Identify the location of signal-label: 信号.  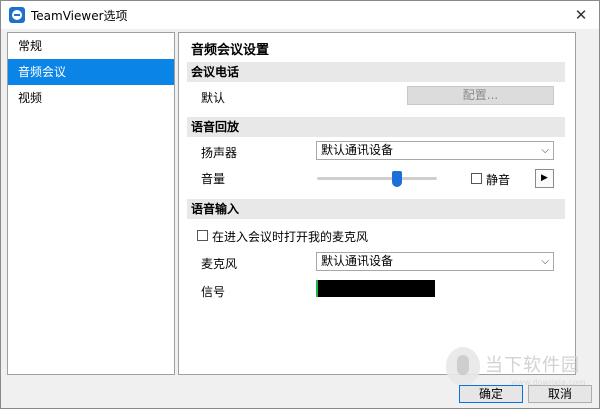
(213, 292).